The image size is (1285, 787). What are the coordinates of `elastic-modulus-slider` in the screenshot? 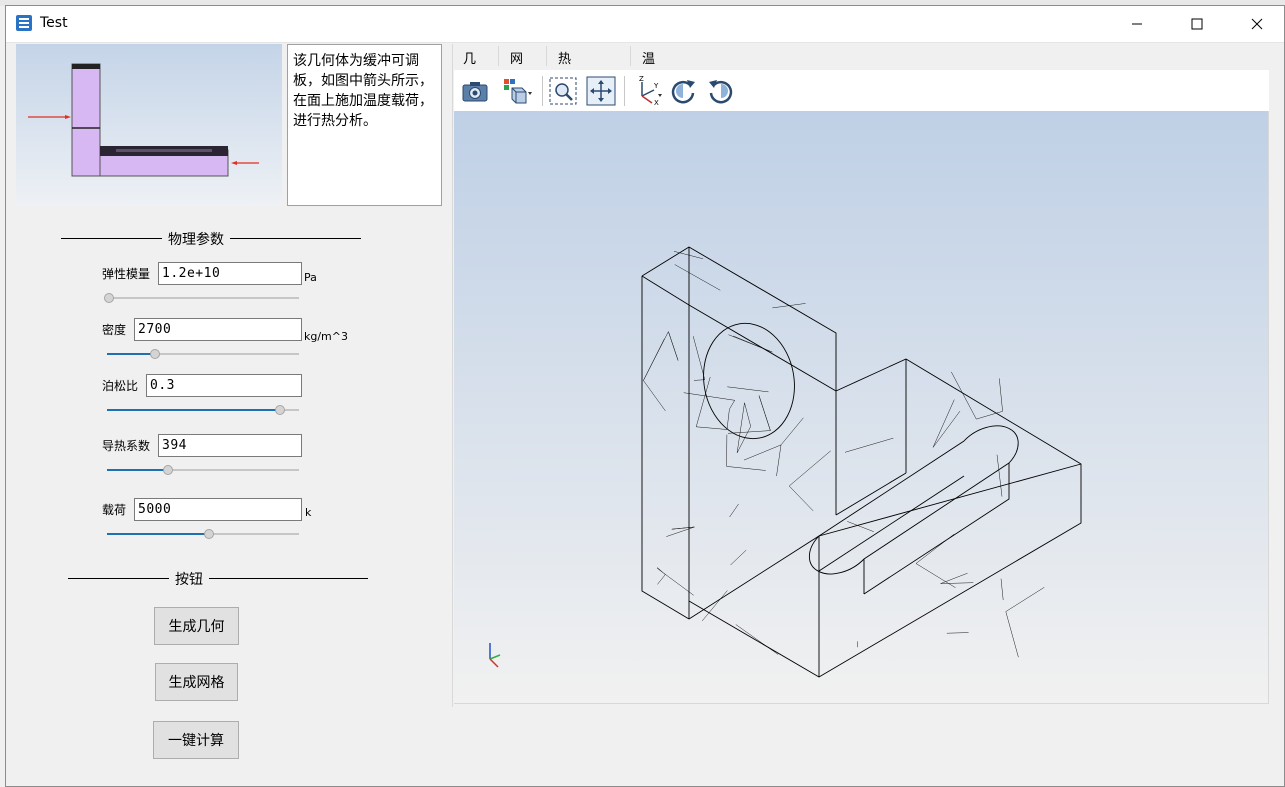 It's located at (201, 298).